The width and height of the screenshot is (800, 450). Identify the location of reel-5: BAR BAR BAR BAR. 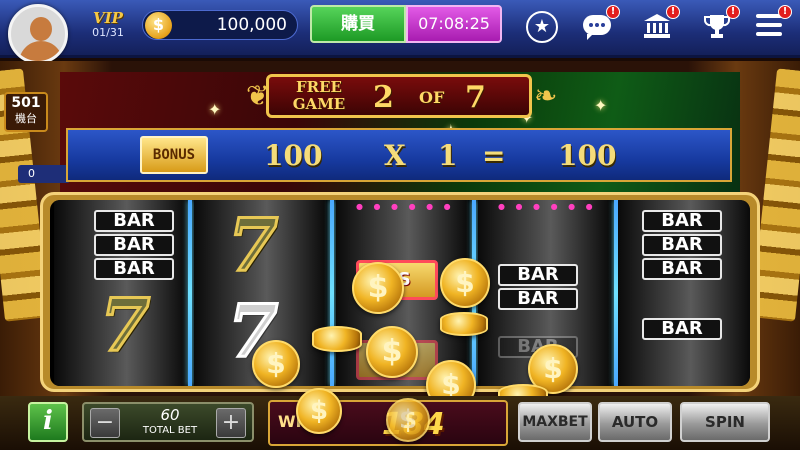
(684, 293).